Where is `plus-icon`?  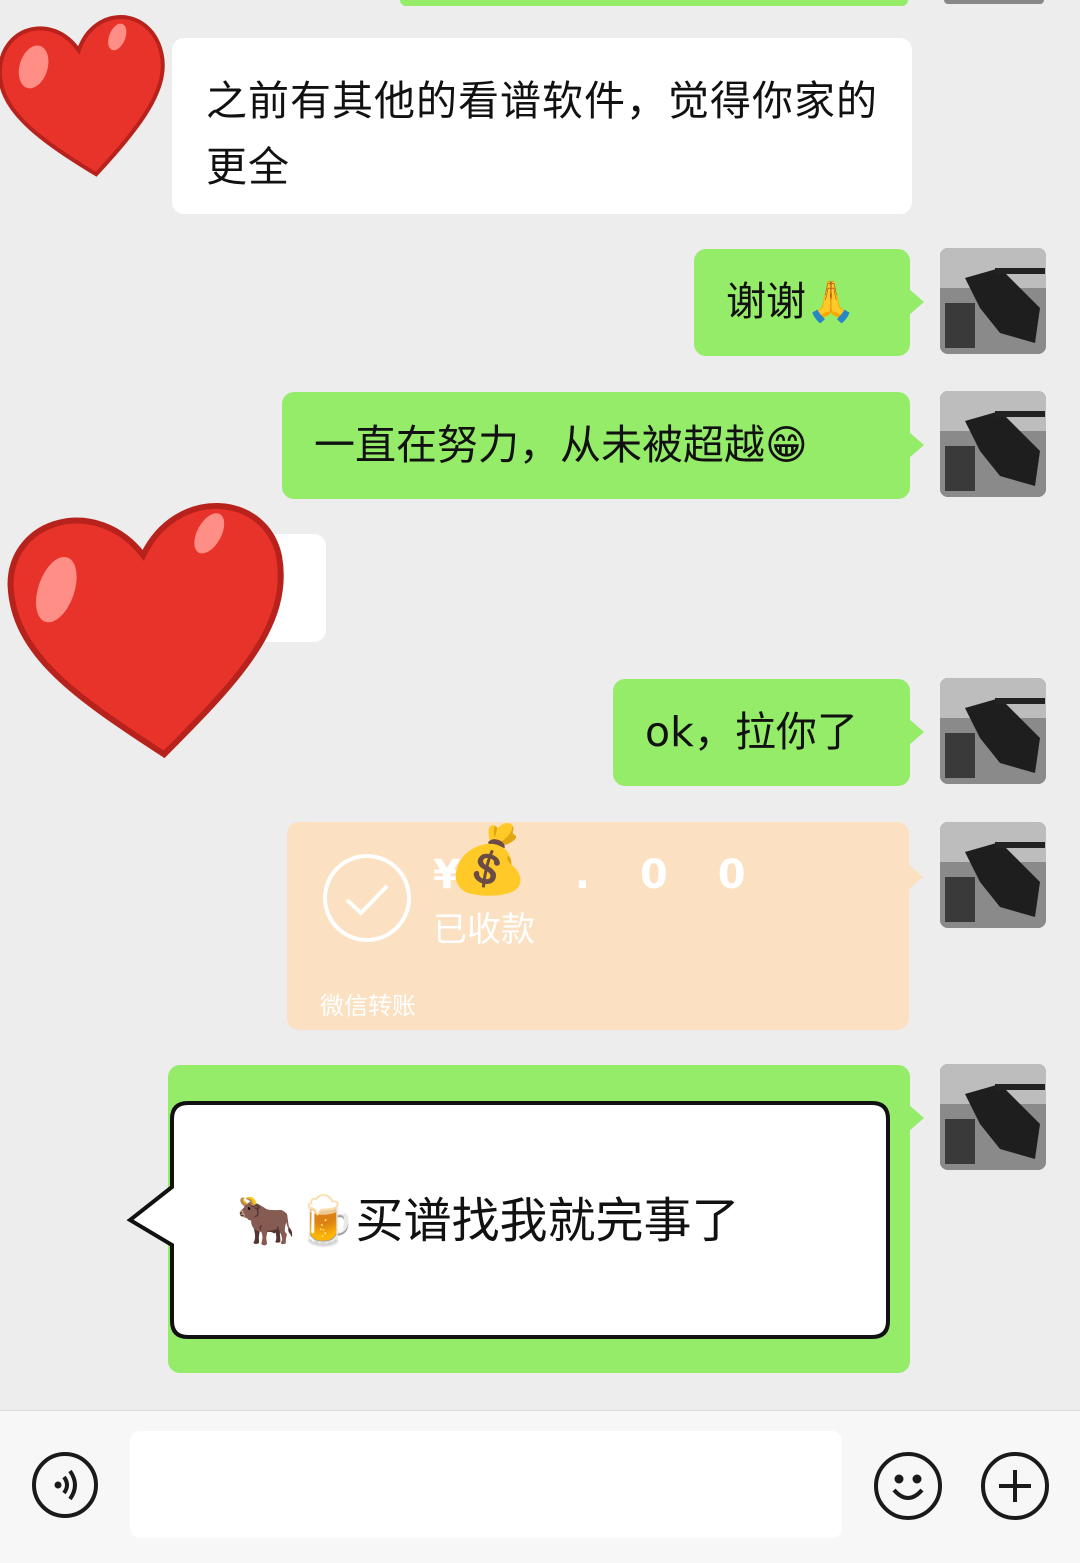 plus-icon is located at coordinates (1015, 1486).